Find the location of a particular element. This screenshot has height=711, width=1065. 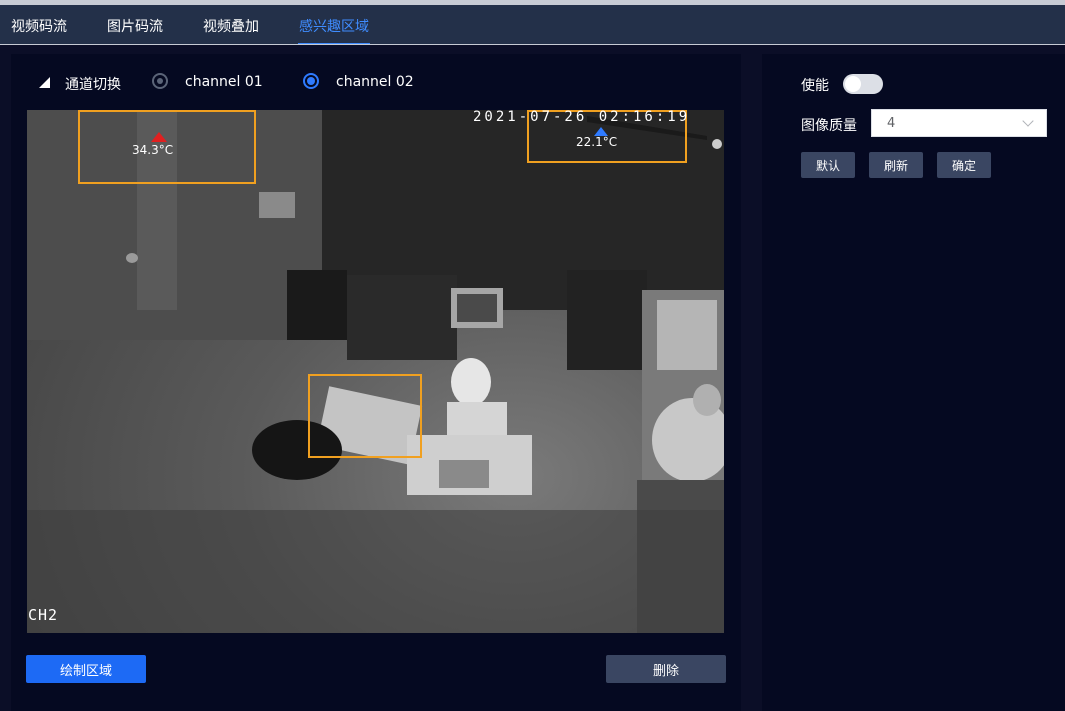

tab-picture-stream: 图片码流 is located at coordinates (135, 26).